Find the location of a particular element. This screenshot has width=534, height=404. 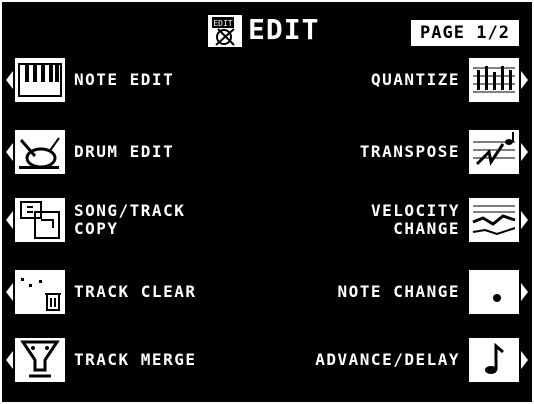

edit-icon: EDIT is located at coordinates (225, 31).